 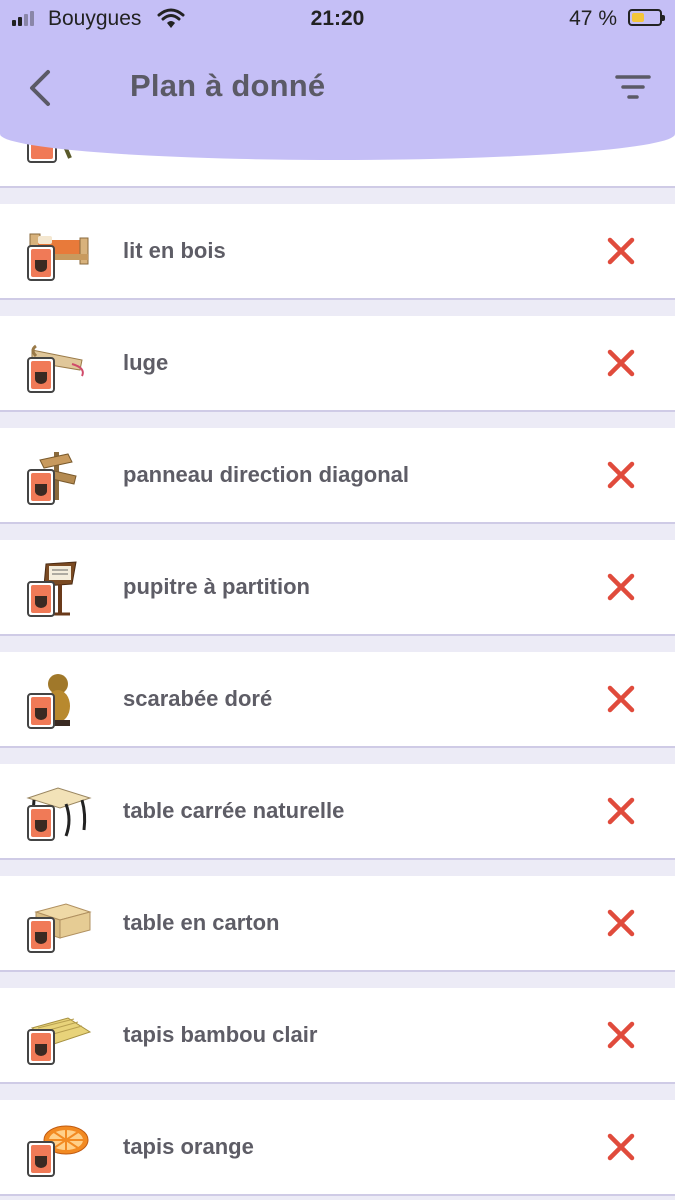 I want to click on direction-sign-icon, so click(x=57, y=478).